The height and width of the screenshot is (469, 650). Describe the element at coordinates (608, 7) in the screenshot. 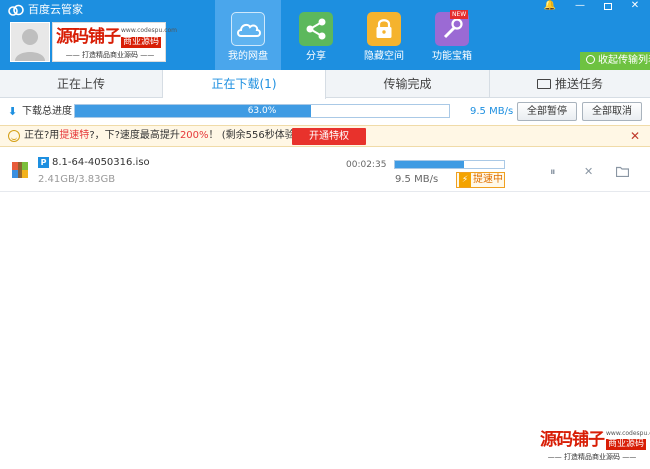

I see `maximize-button` at that location.